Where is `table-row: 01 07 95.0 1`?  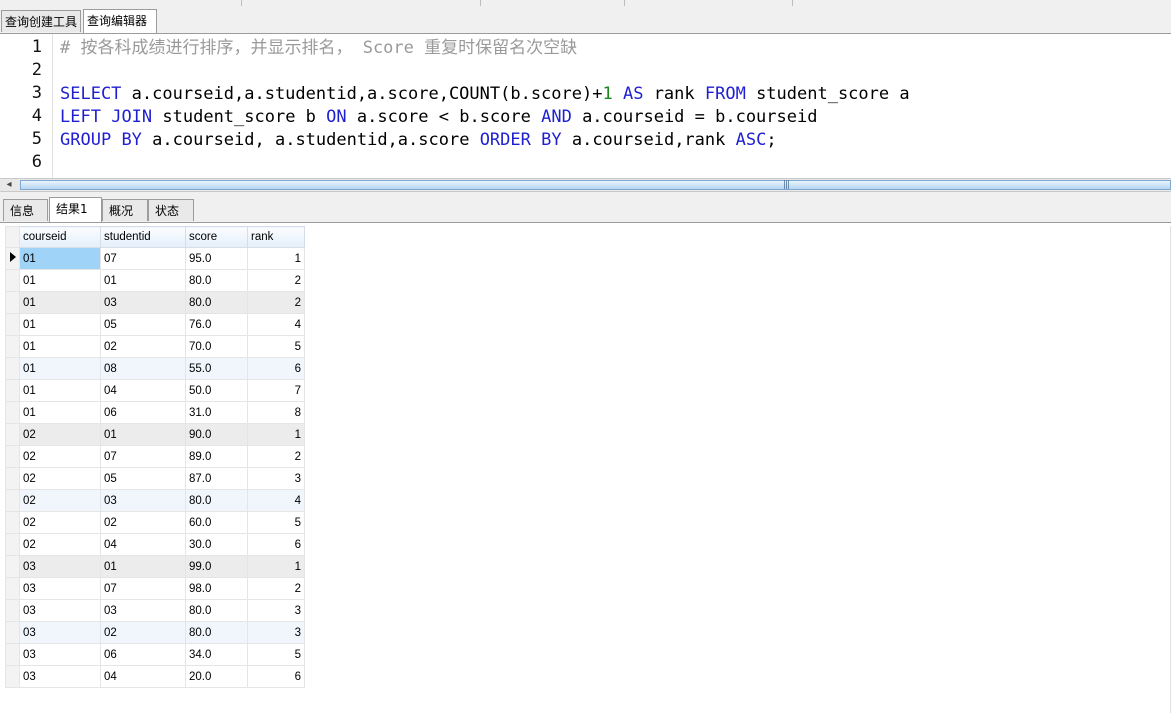
table-row: 01 07 95.0 1 is located at coordinates (155, 258).